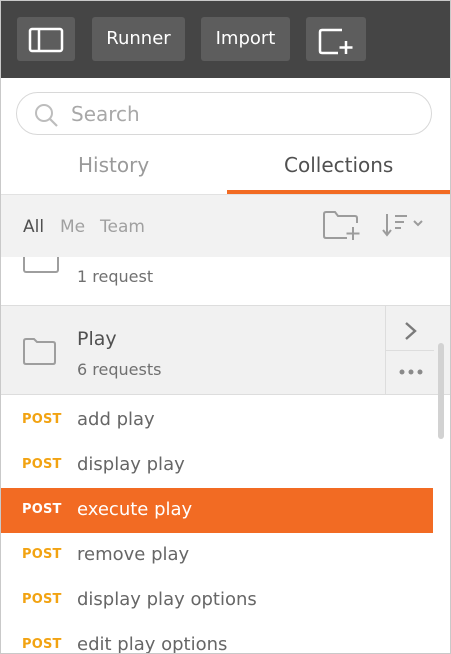 This screenshot has width=451, height=654. What do you see at coordinates (116, 419) in the screenshot?
I see `request-name: add play` at bounding box center [116, 419].